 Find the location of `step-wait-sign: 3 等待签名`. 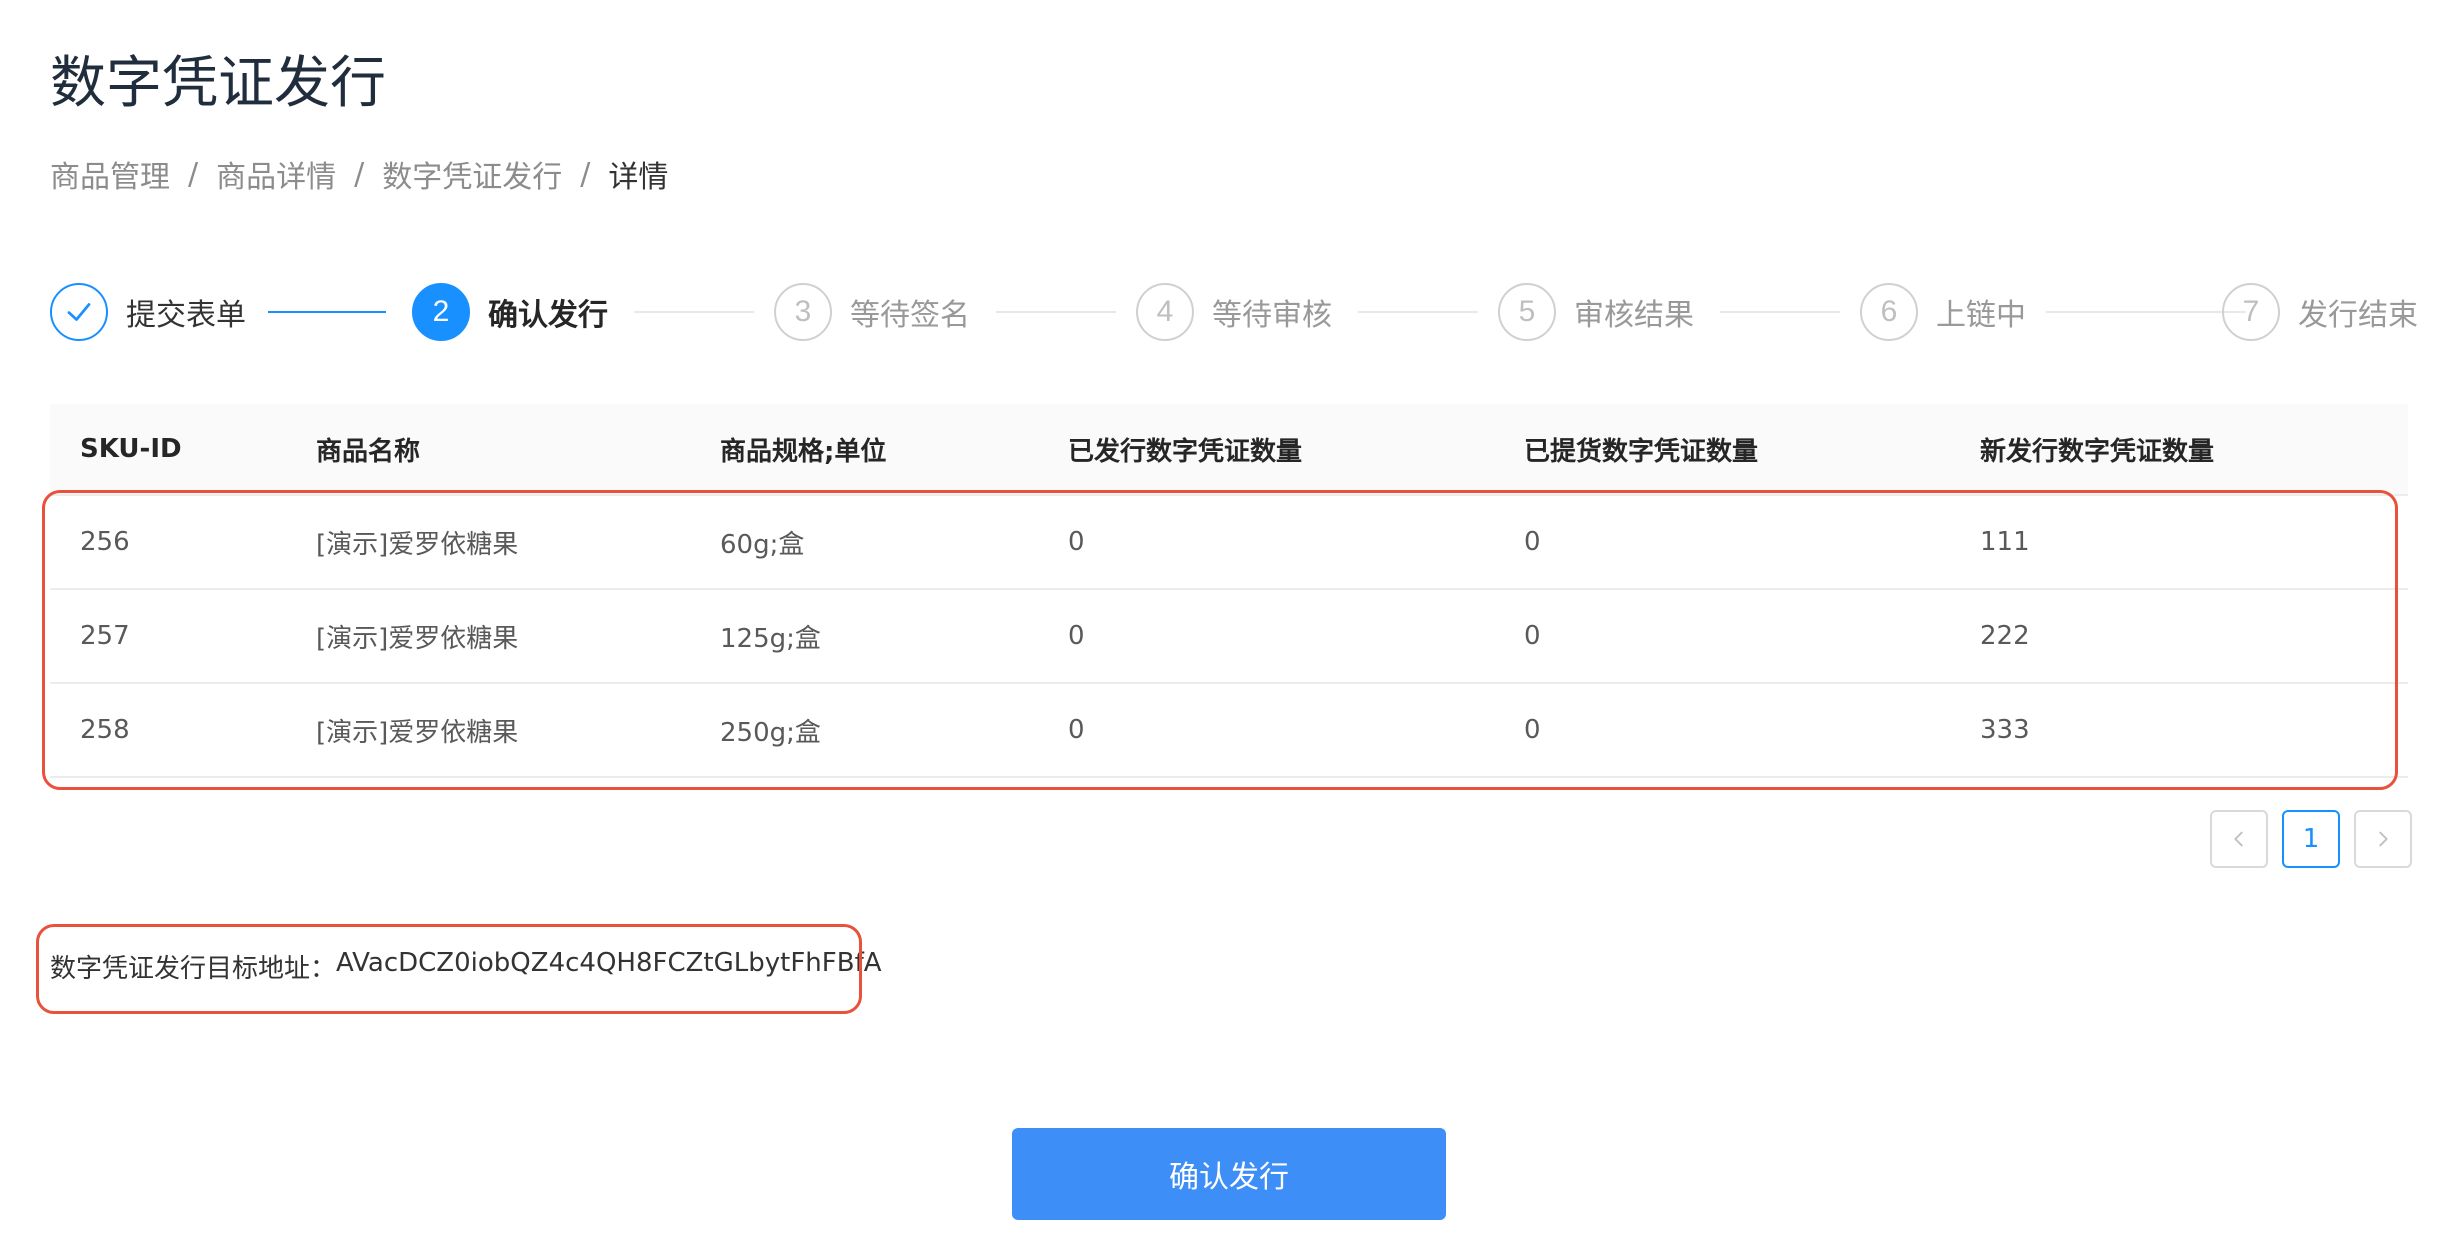

step-wait-sign: 3 等待签名 is located at coordinates (872, 312).